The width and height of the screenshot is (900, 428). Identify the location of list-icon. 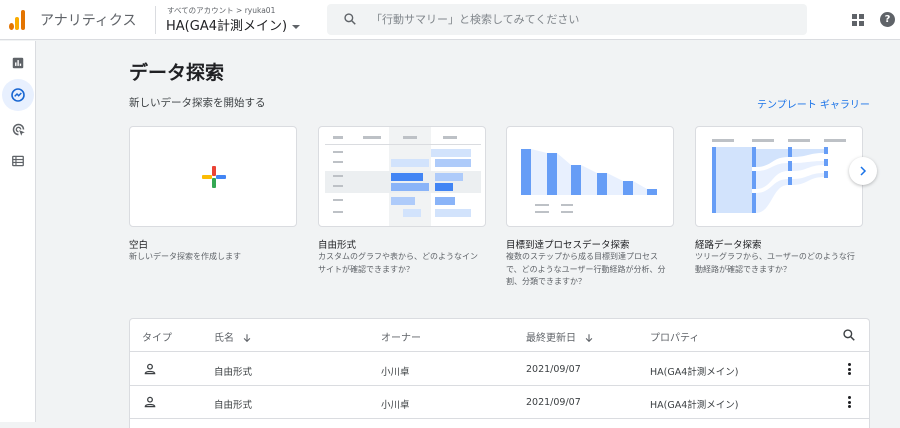
(18, 161).